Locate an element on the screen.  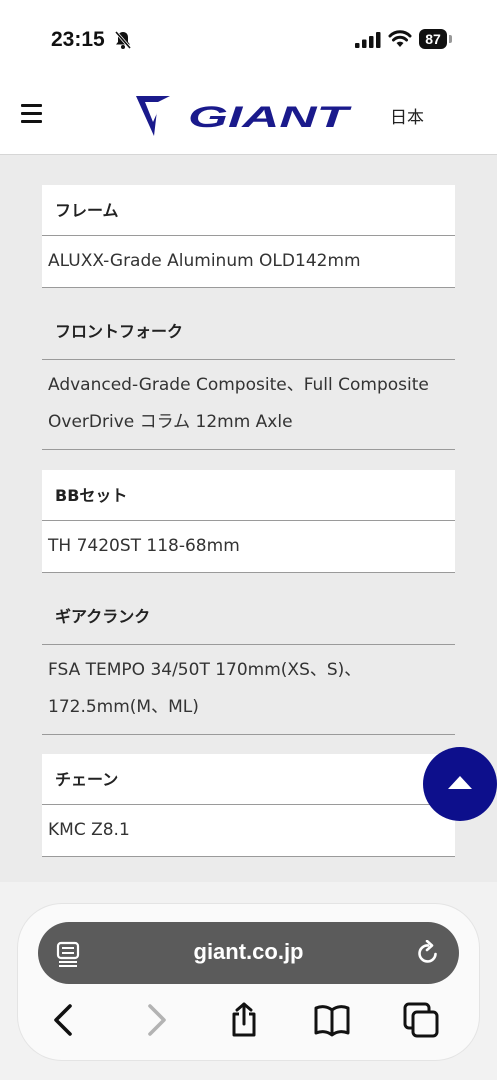
reload-icon is located at coordinates (428, 953).